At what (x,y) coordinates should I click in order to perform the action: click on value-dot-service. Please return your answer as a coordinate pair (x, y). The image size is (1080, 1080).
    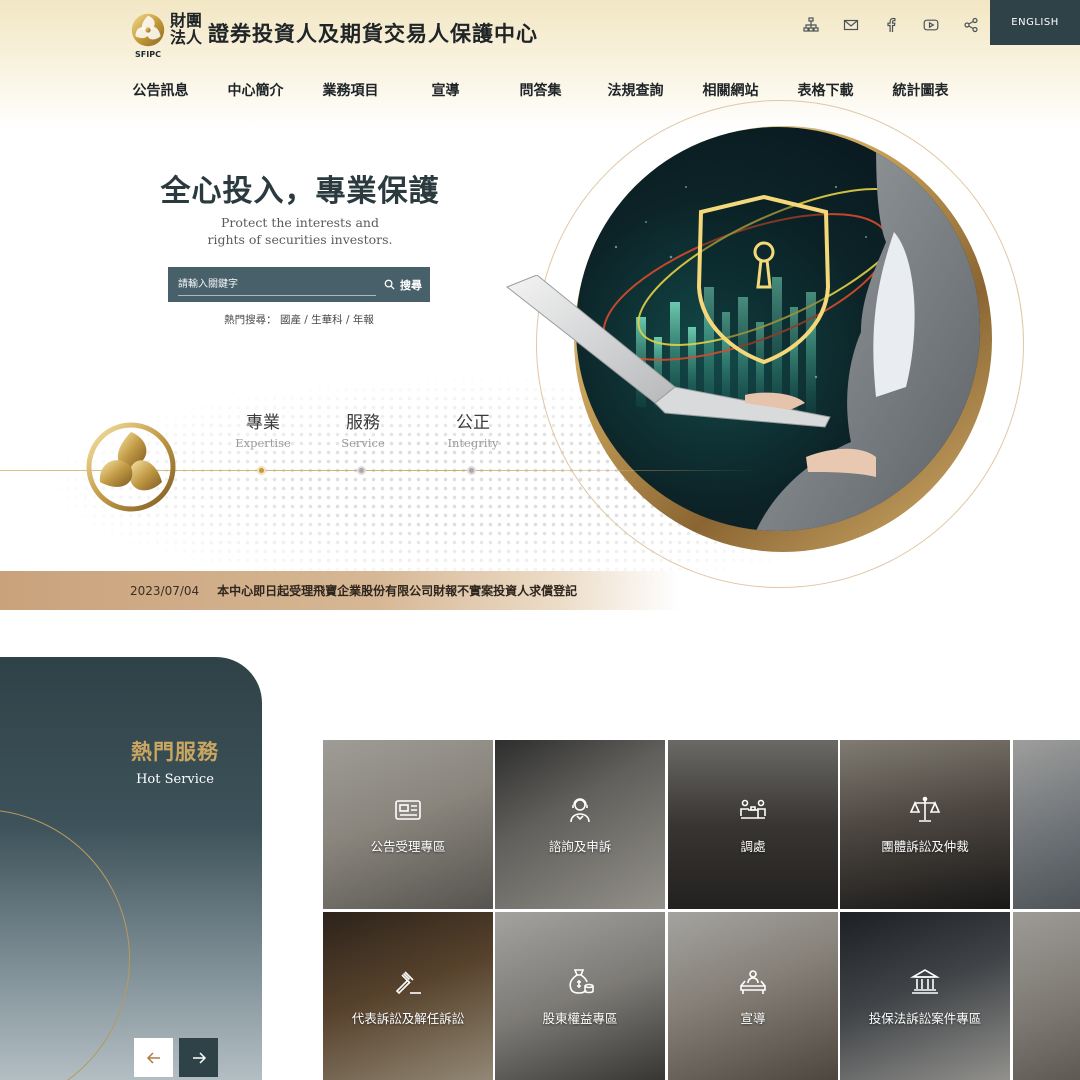
    Looking at the image, I should click on (361, 470).